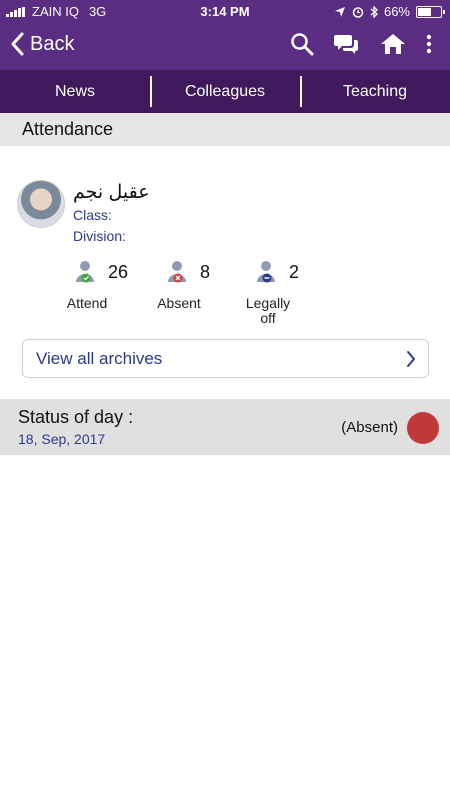  Describe the element at coordinates (225, 46) in the screenshot. I see `nav-bar: Back` at that location.